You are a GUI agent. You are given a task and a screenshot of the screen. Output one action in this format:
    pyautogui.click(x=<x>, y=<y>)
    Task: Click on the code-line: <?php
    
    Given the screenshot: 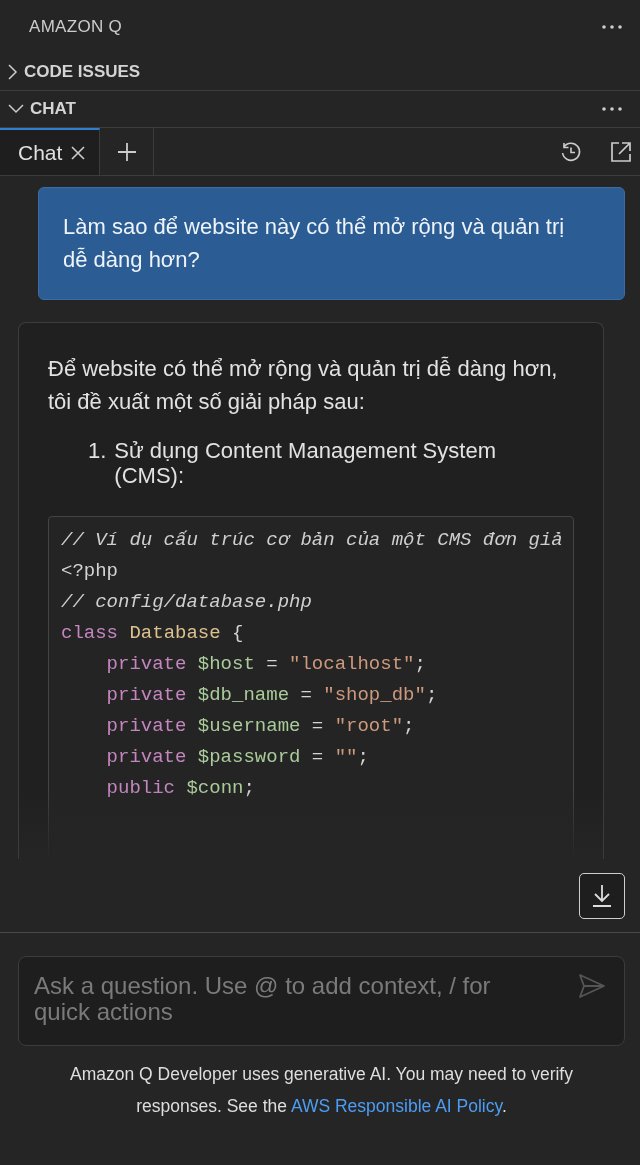 What is the action you would take?
    pyautogui.click(x=89, y=571)
    